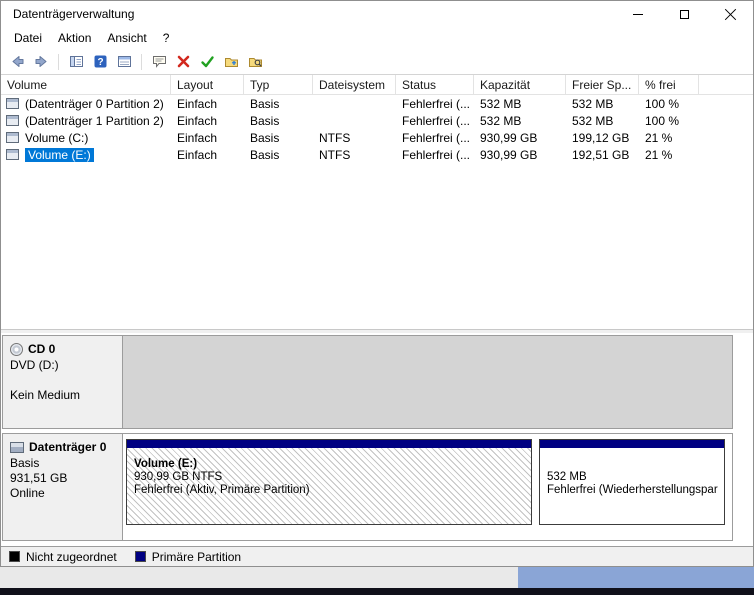 Image resolution: width=754 pixels, height=595 pixels. I want to click on title-bar: Datenträgerverwaltung, so click(377, 14).